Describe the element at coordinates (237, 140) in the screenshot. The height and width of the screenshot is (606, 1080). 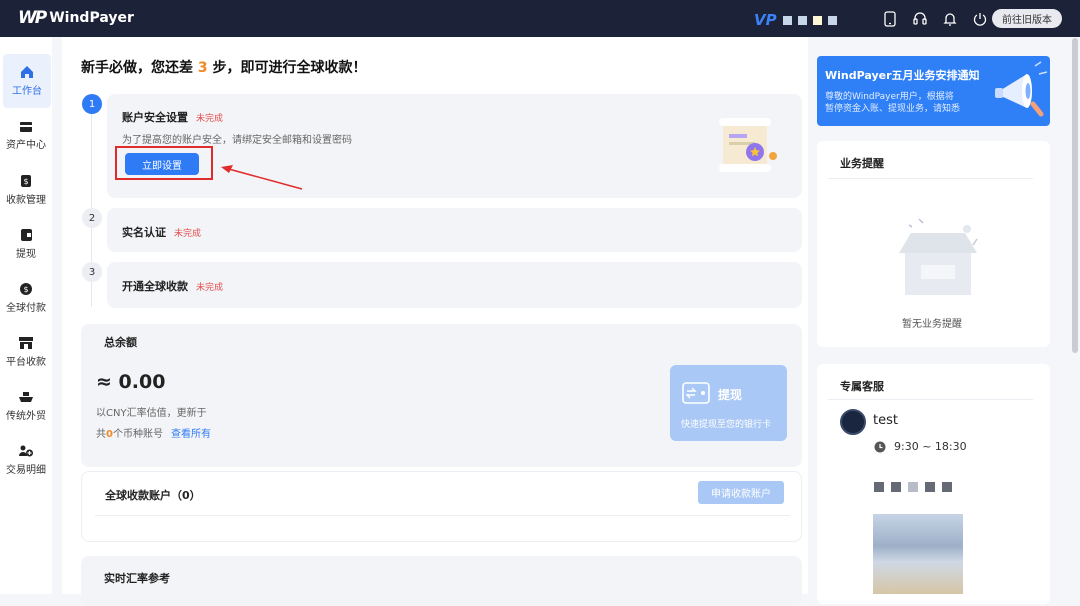
I see `step-description: 为了提高您的账户安全，请绑定安全邮箱和设置密码` at that location.